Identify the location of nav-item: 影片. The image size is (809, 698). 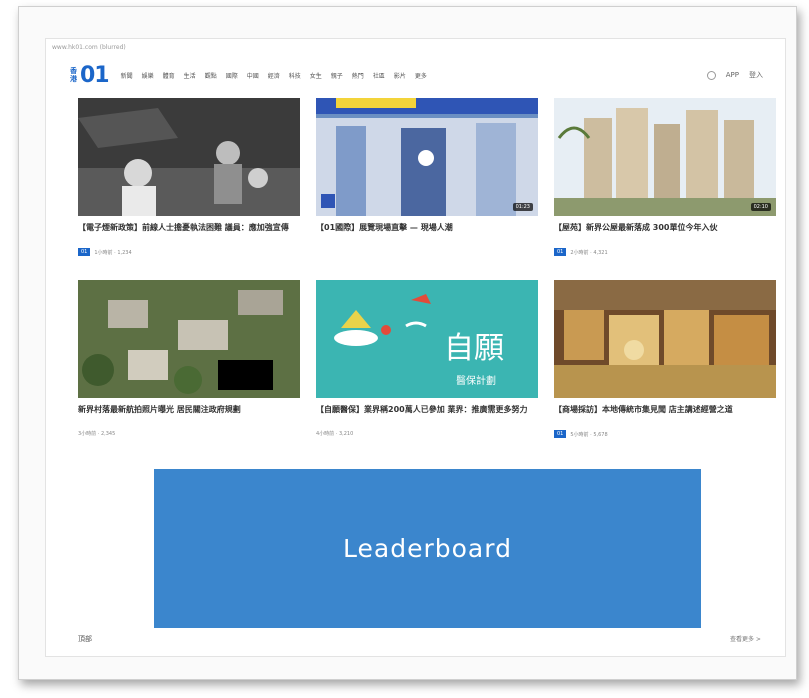
(400, 75).